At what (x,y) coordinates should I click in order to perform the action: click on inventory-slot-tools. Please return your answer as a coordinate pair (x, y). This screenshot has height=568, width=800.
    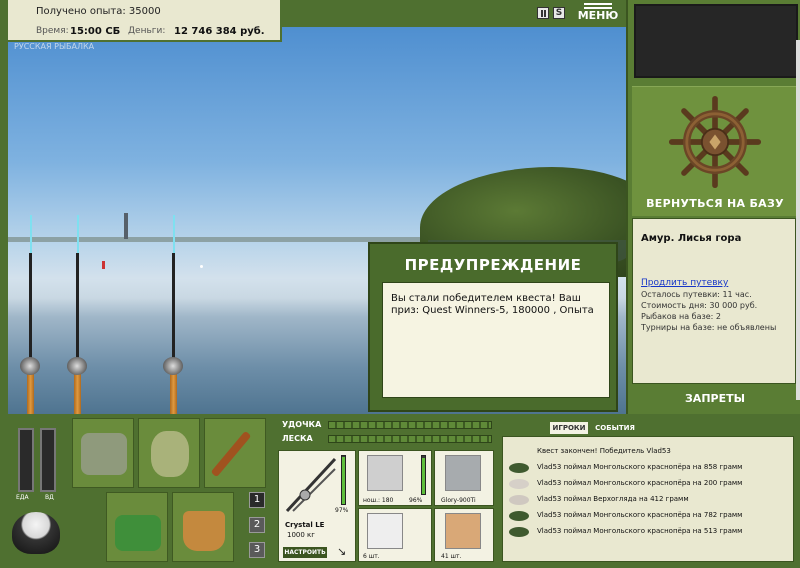
    Looking at the image, I should click on (235, 453).